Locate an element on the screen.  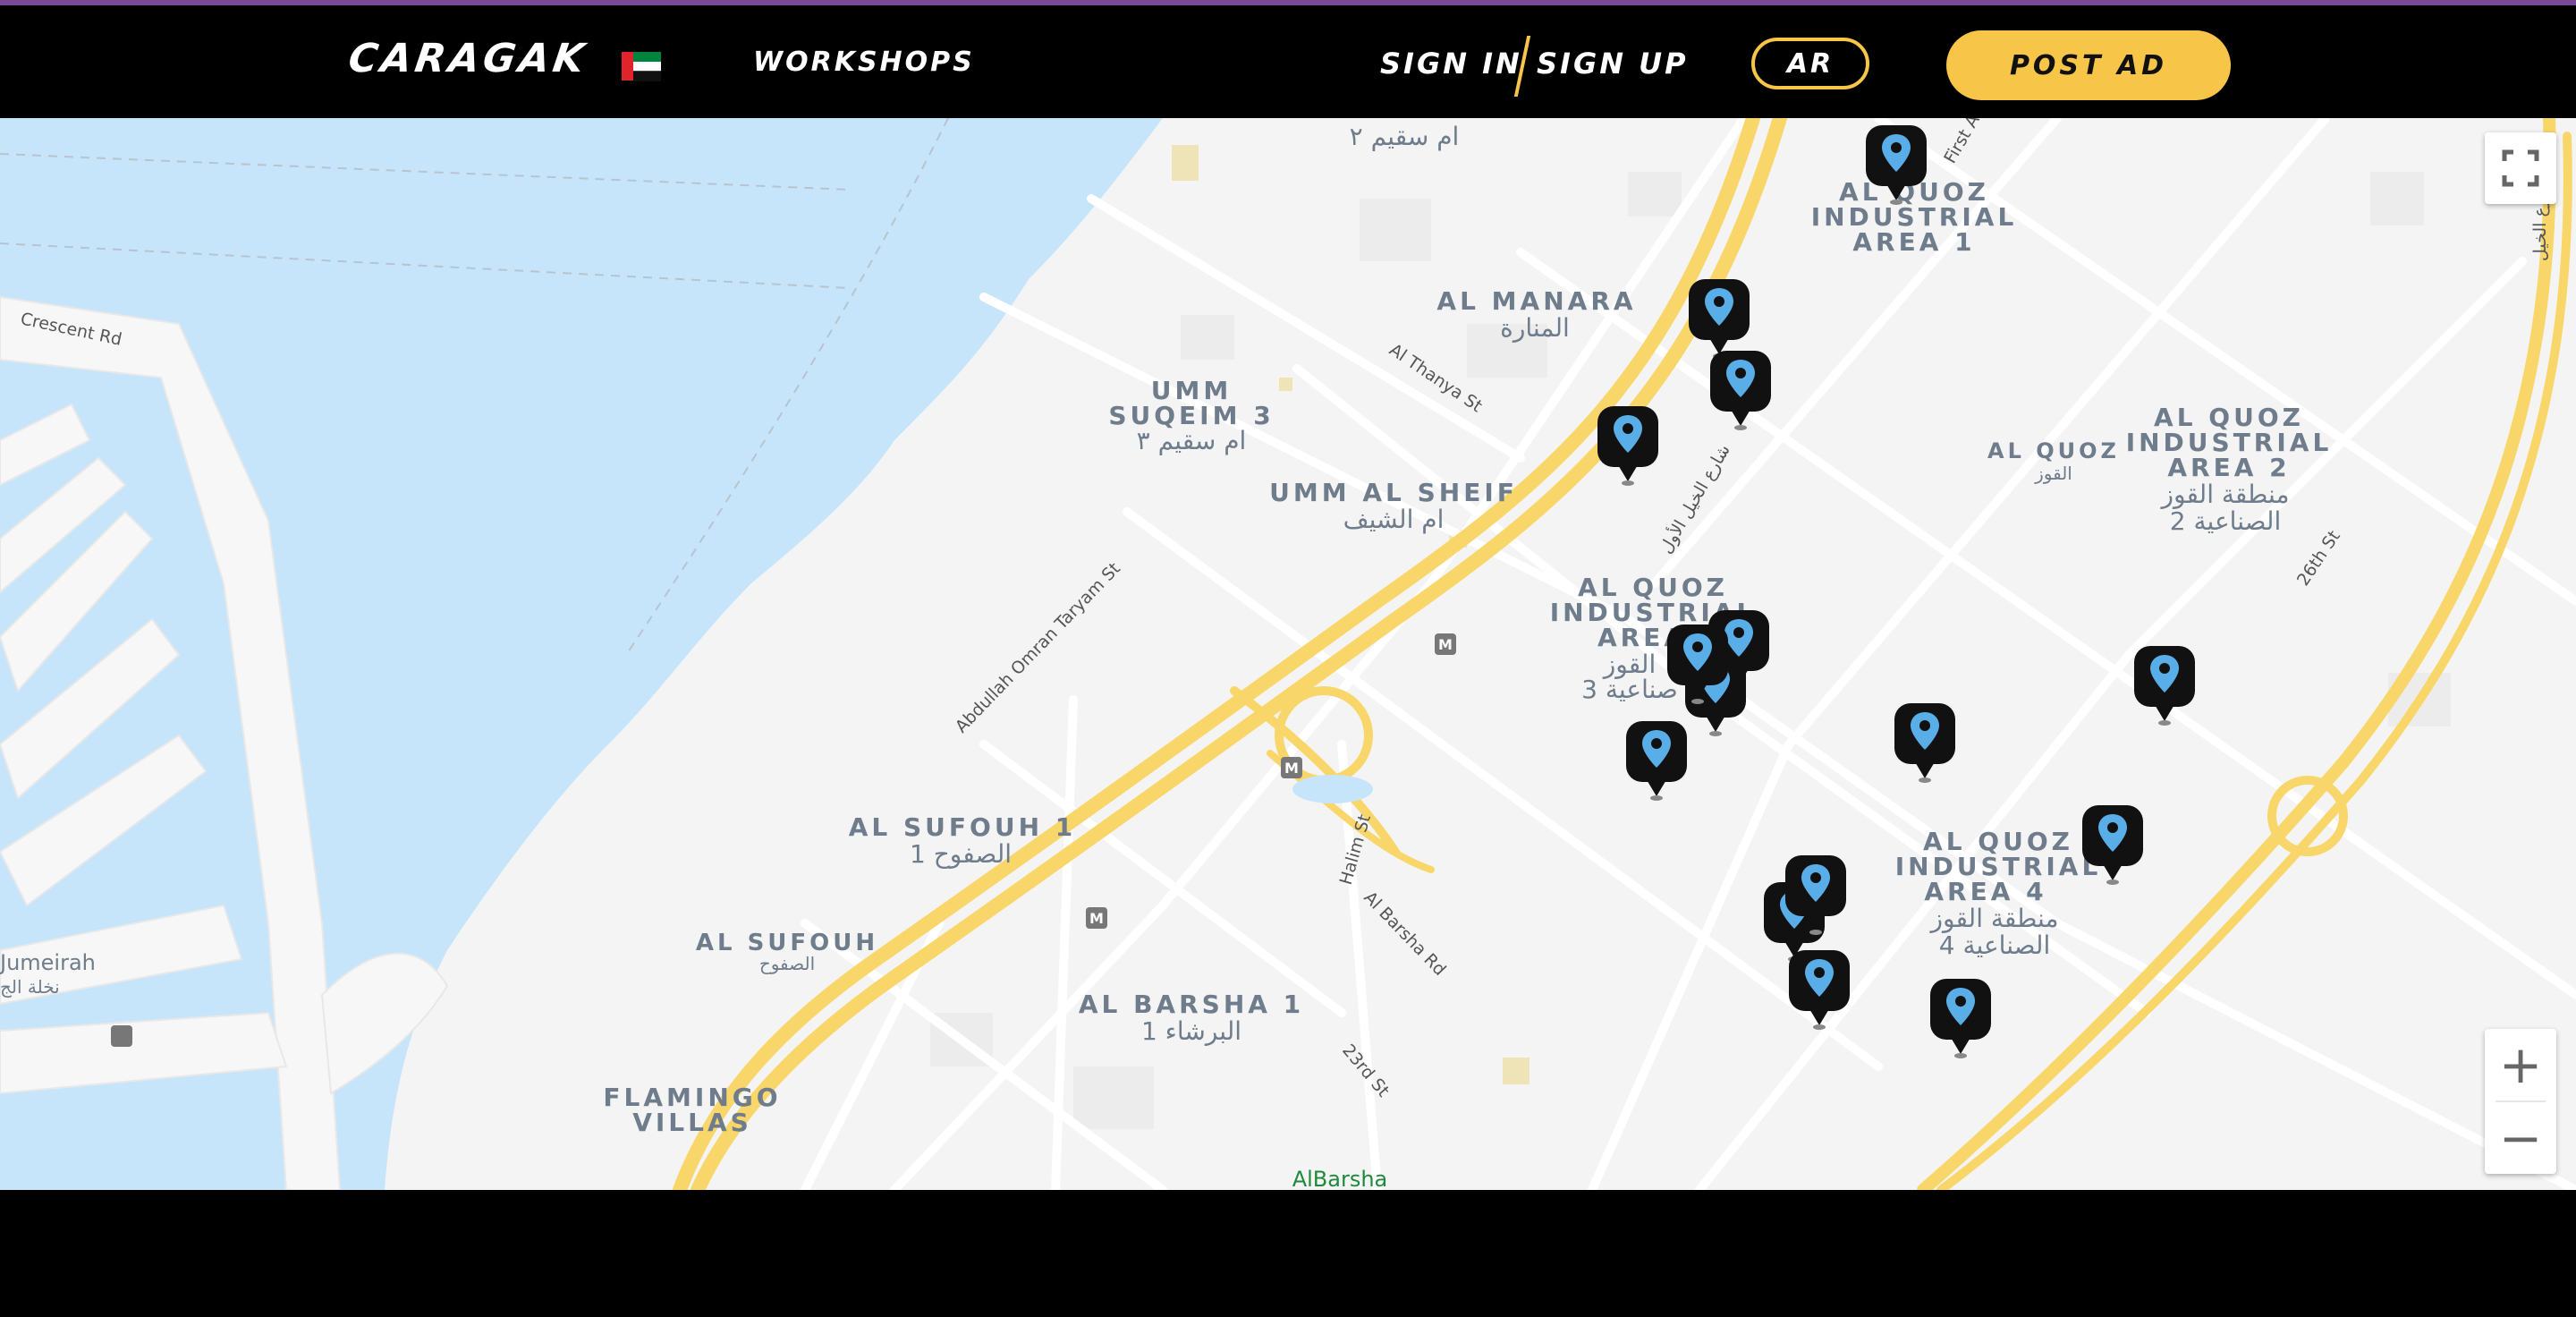
sign-up-link: SIGN UP is located at coordinates (1613, 64).